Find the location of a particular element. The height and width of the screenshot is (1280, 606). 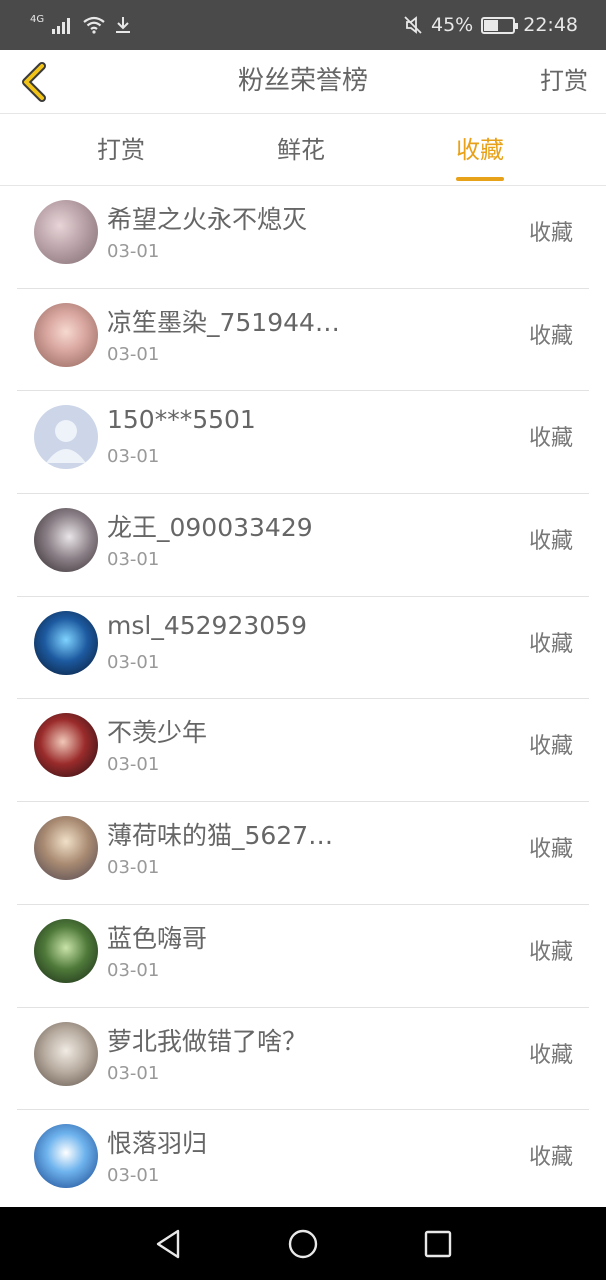

user-name: 龙王_090033429 is located at coordinates (210, 528).